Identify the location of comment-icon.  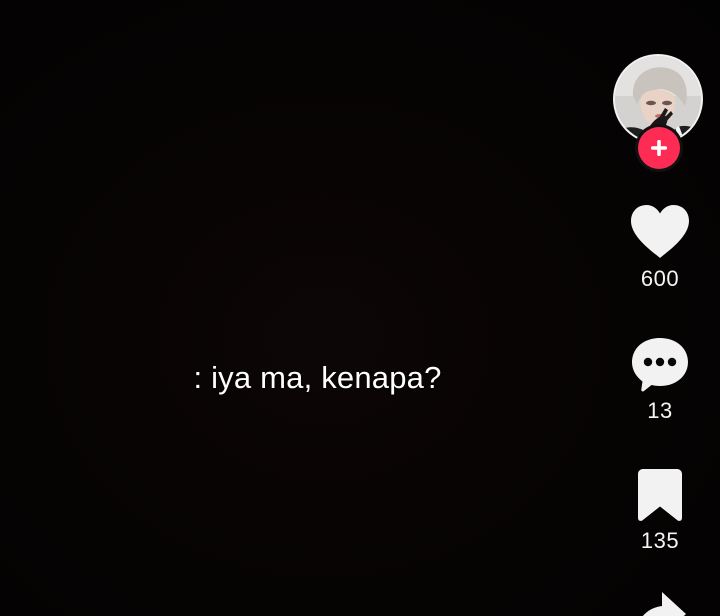
(660, 365).